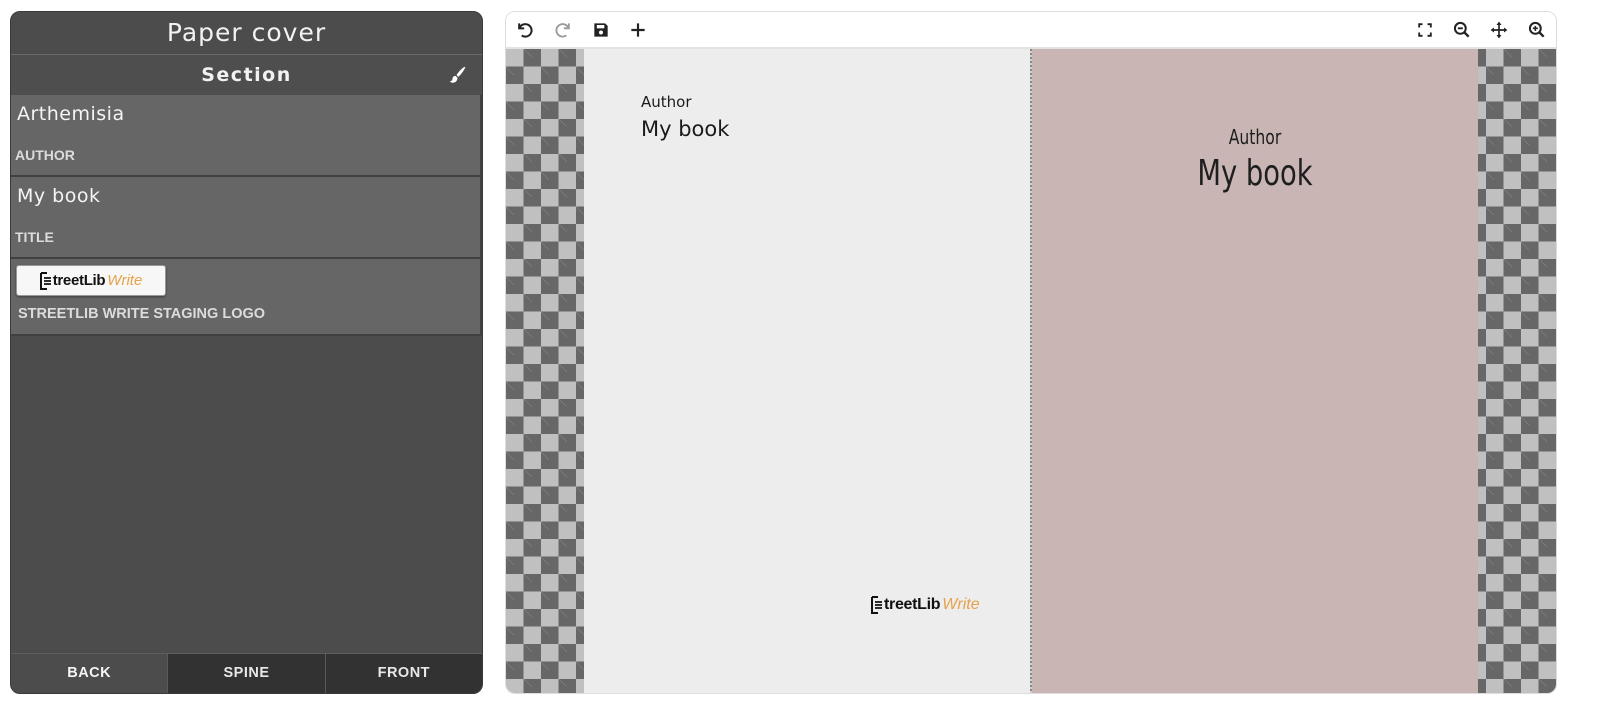 The image size is (1600, 705). I want to click on back-logo: treetLib Write, so click(925, 605).